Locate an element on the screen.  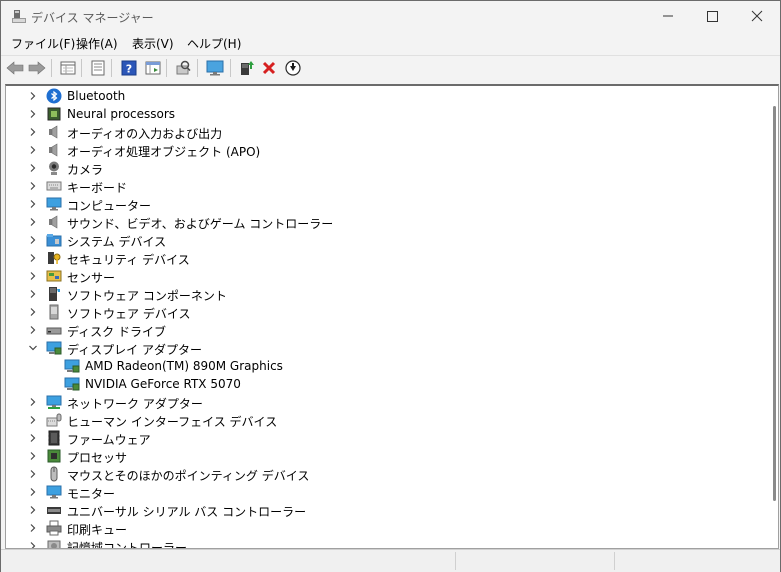
tree-category-row: ヒューマン インターフェイス デバイス is located at coordinates (383, 420).